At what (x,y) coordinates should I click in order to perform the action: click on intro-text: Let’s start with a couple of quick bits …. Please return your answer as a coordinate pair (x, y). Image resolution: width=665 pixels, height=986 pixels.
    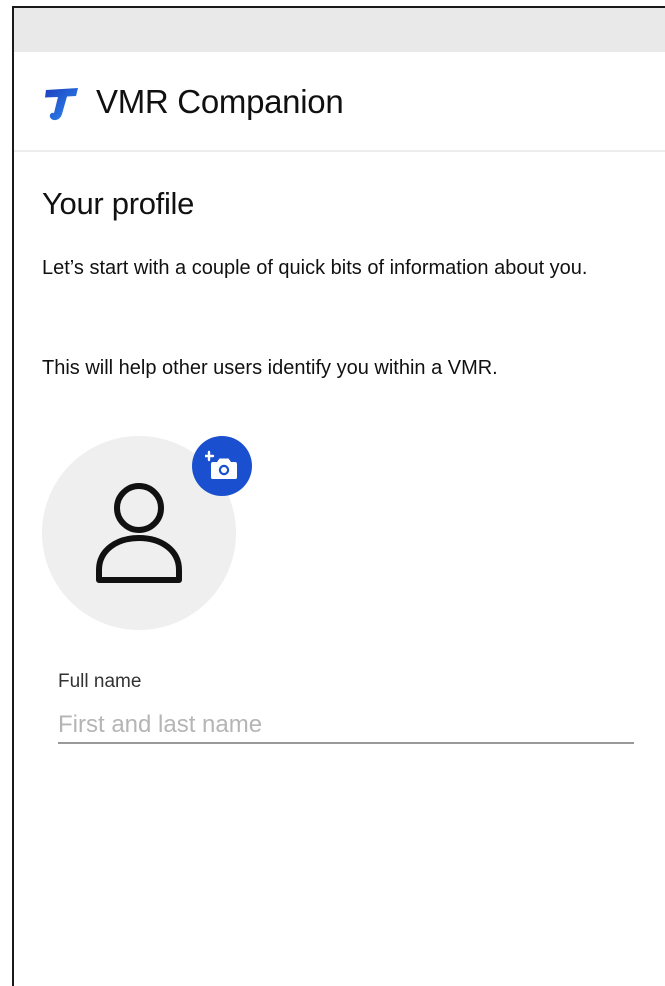
    Looking at the image, I should click on (315, 268).